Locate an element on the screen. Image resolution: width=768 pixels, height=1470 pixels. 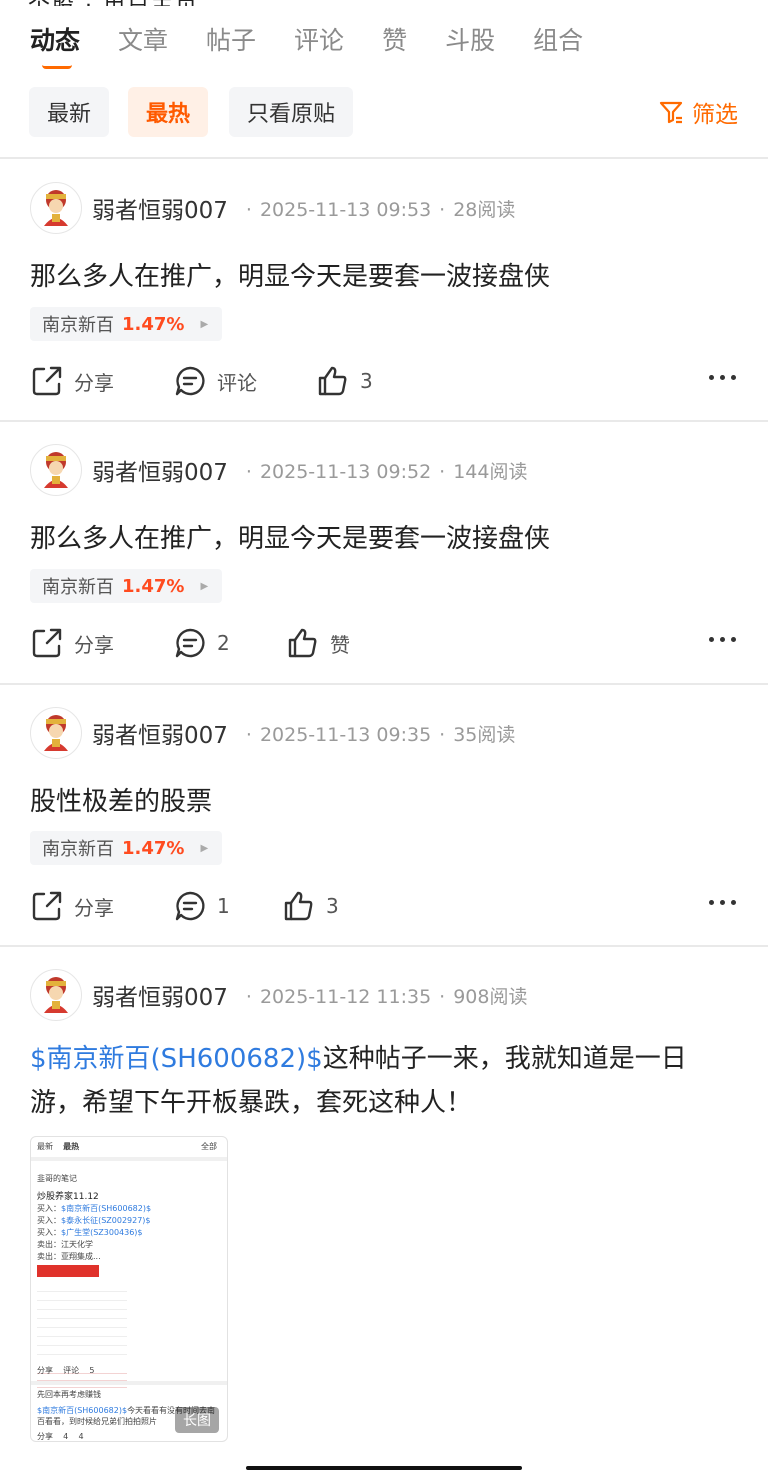
tab-articles: 文章 is located at coordinates (143, 39).